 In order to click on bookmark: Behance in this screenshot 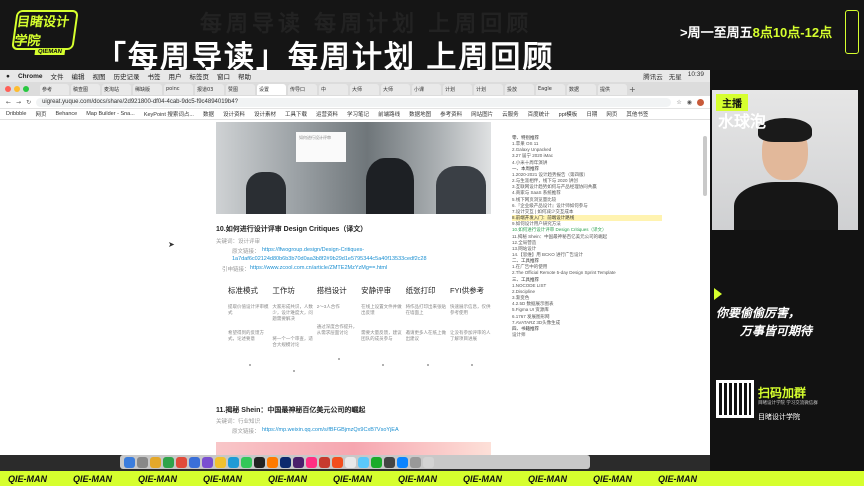, I will do `click(67, 114)`.